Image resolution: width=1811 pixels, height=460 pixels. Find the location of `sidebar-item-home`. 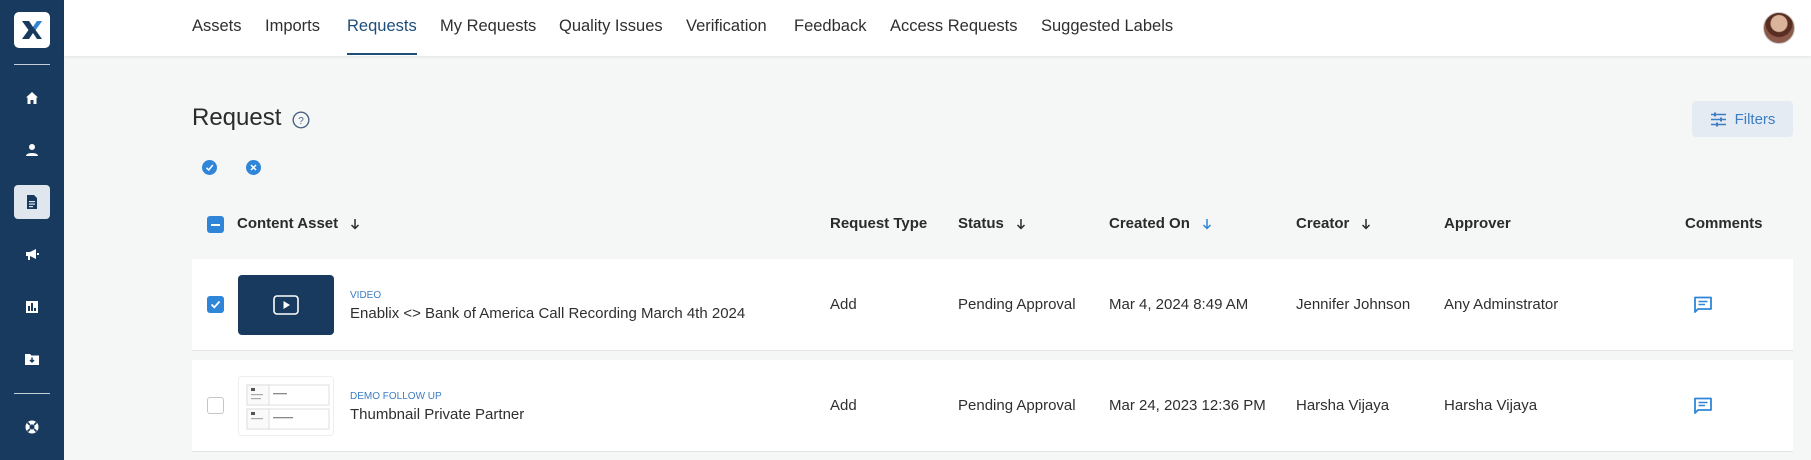

sidebar-item-home is located at coordinates (32, 98).